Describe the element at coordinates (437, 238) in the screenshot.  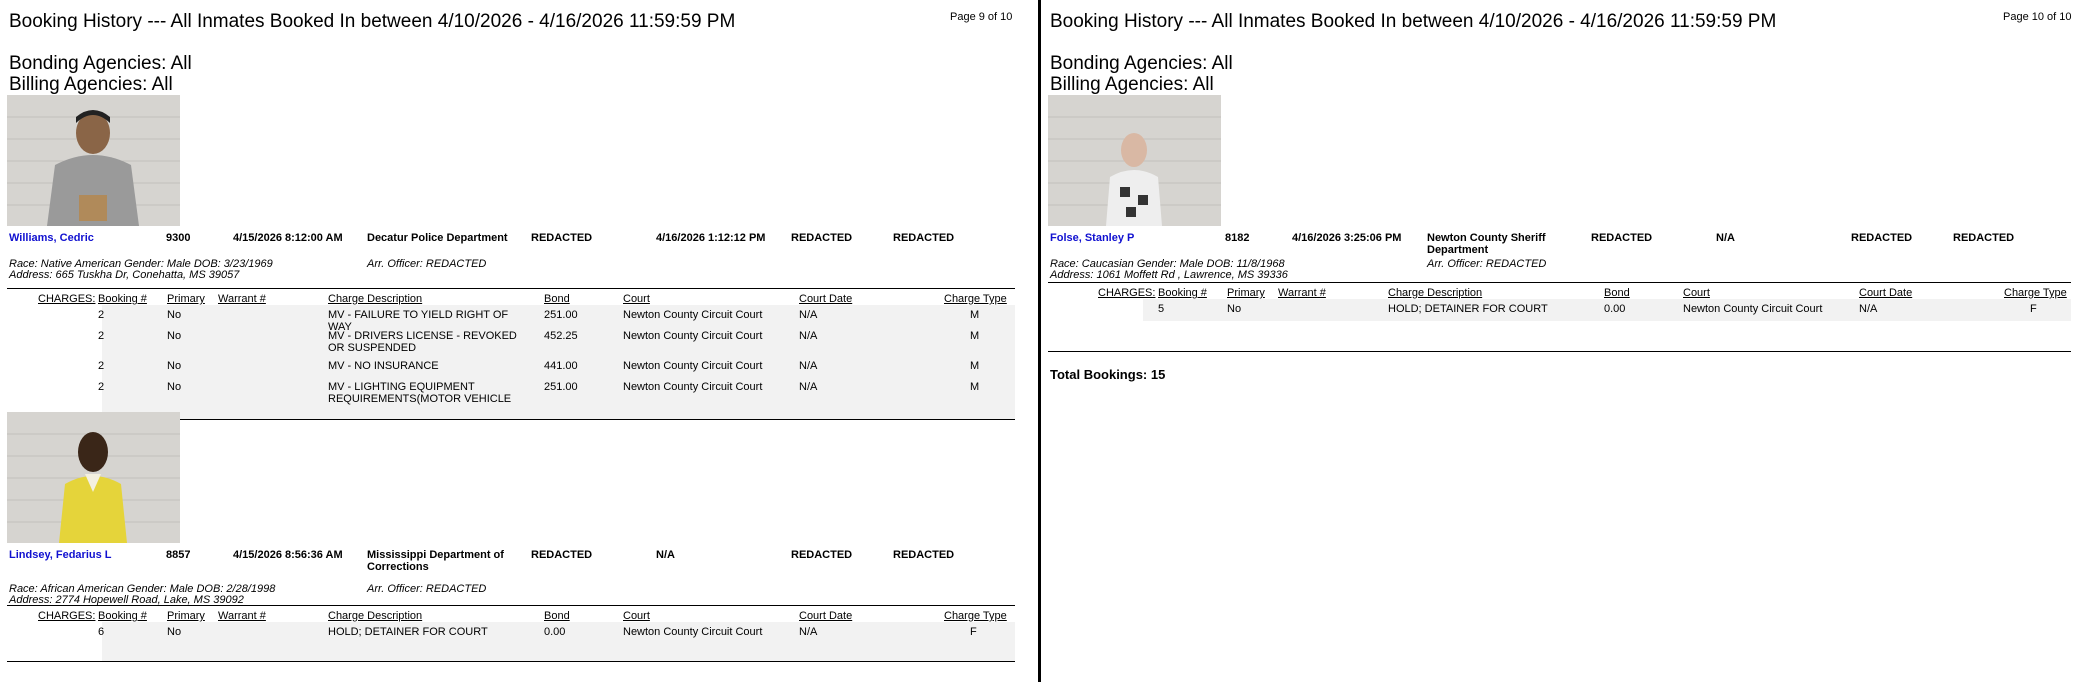
I see `arresting-agency: Decatur Police Department` at that location.